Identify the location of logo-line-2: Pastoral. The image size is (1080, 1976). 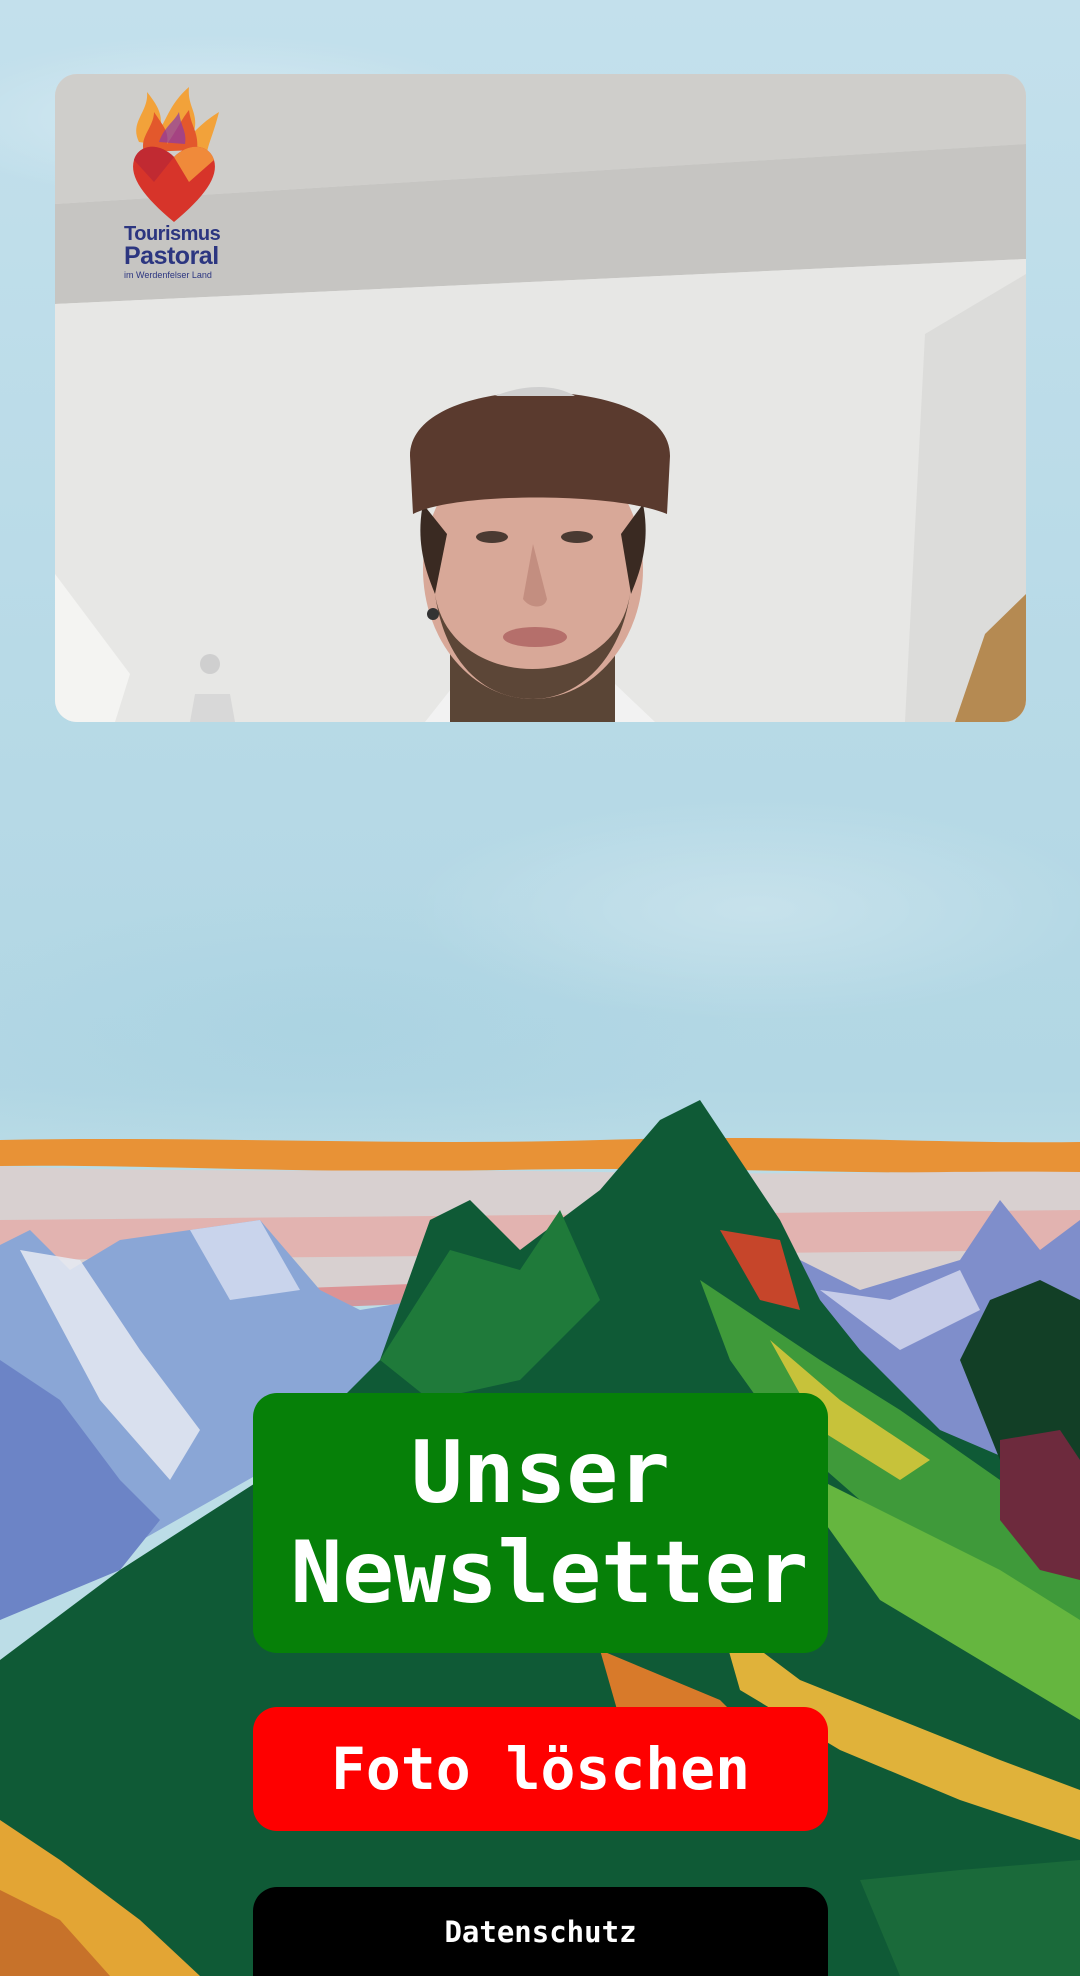
(171, 256).